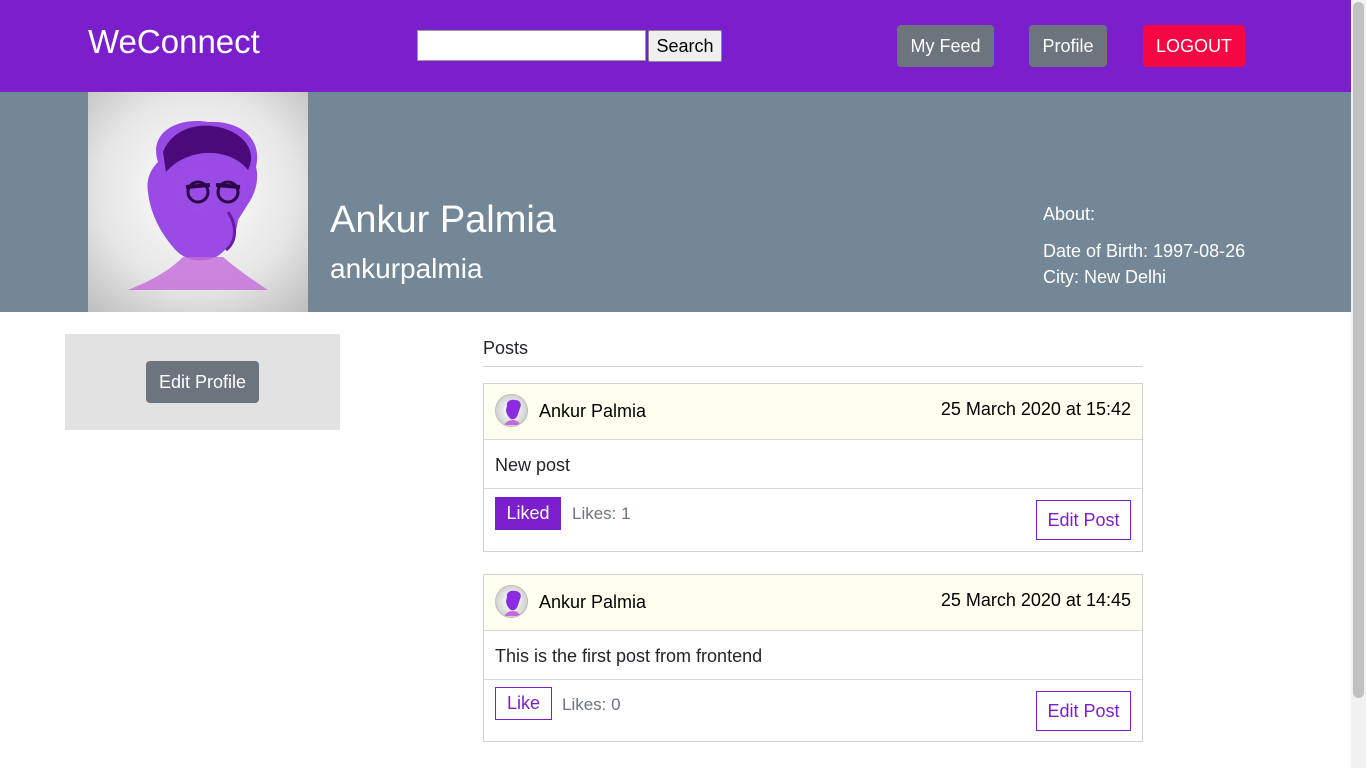  I want to click on date-of-birth: Date of Birth: 1997-08-26, so click(1144, 251).